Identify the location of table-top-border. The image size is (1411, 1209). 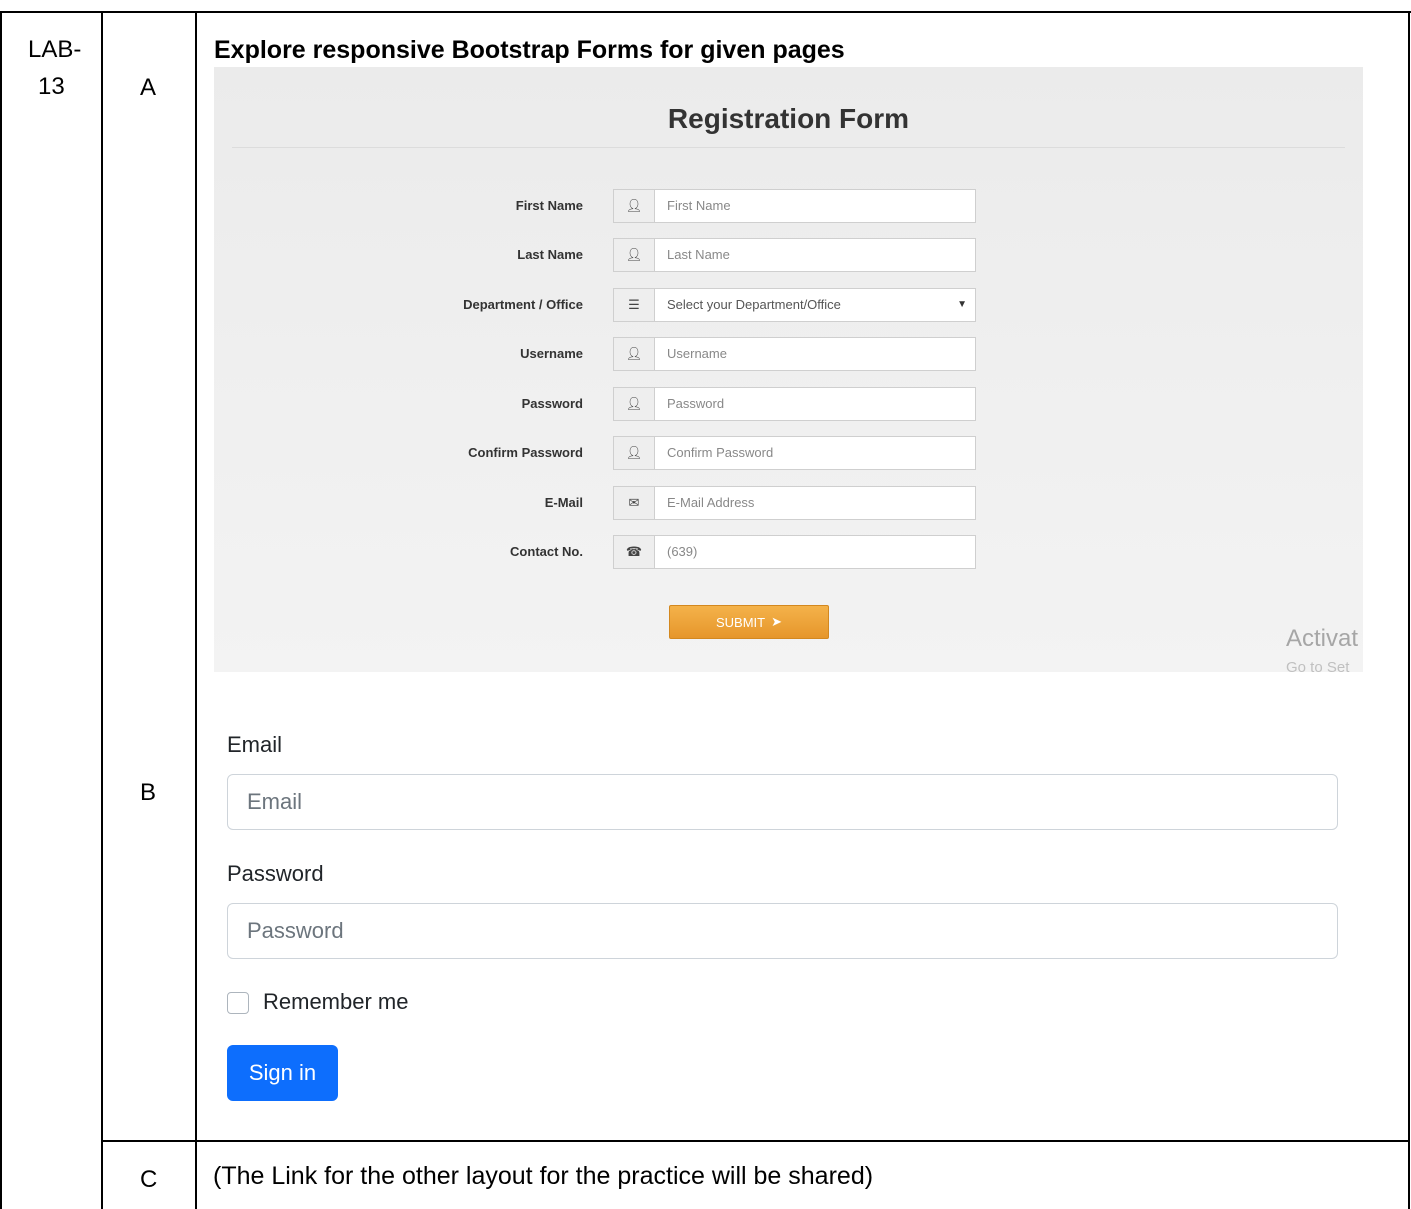
(705, 12).